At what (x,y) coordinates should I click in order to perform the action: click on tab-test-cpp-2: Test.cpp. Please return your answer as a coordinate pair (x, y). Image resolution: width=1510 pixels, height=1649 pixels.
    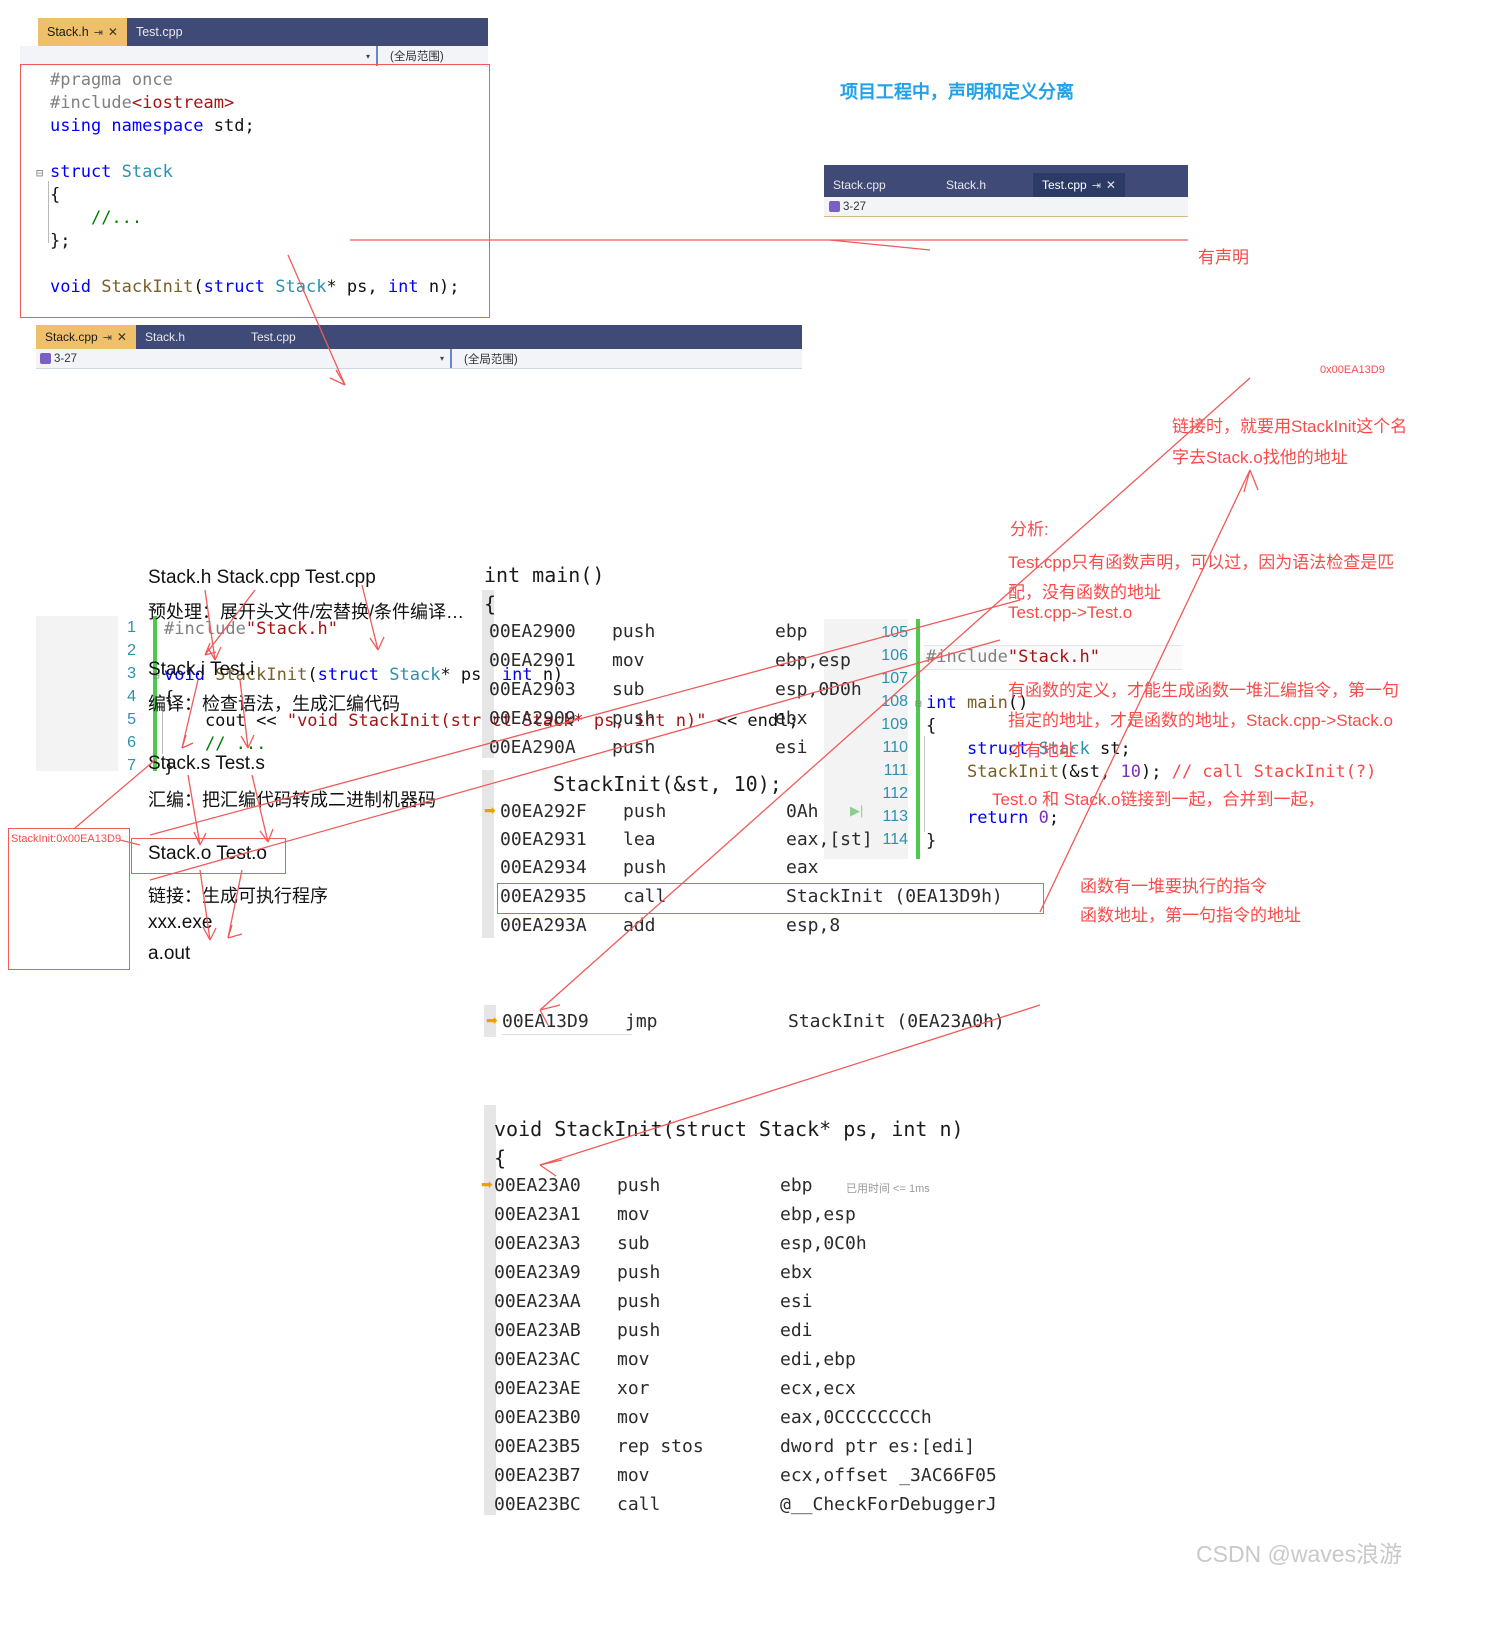
    Looking at the image, I should click on (273, 337).